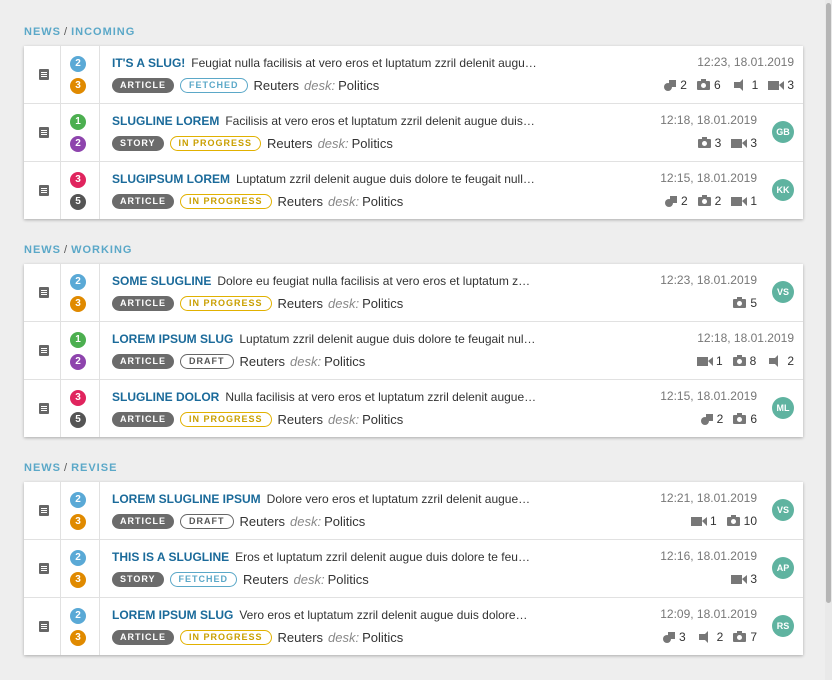 The height and width of the screenshot is (680, 832). What do you see at coordinates (783, 190) in the screenshot?
I see `avatar: KK` at bounding box center [783, 190].